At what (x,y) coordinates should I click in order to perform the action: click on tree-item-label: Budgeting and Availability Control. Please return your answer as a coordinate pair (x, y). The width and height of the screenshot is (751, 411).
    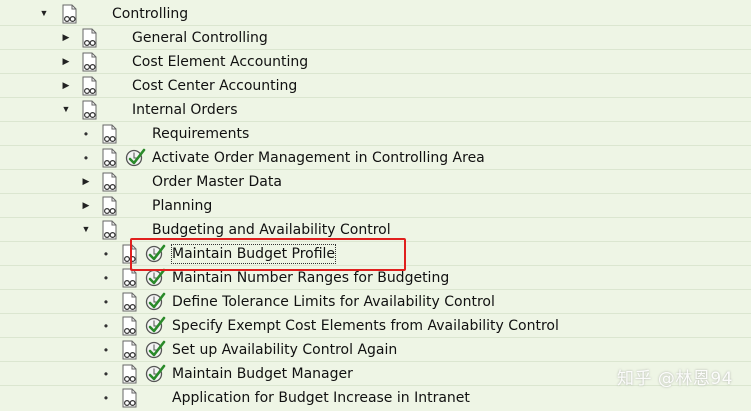
    Looking at the image, I should click on (271, 230).